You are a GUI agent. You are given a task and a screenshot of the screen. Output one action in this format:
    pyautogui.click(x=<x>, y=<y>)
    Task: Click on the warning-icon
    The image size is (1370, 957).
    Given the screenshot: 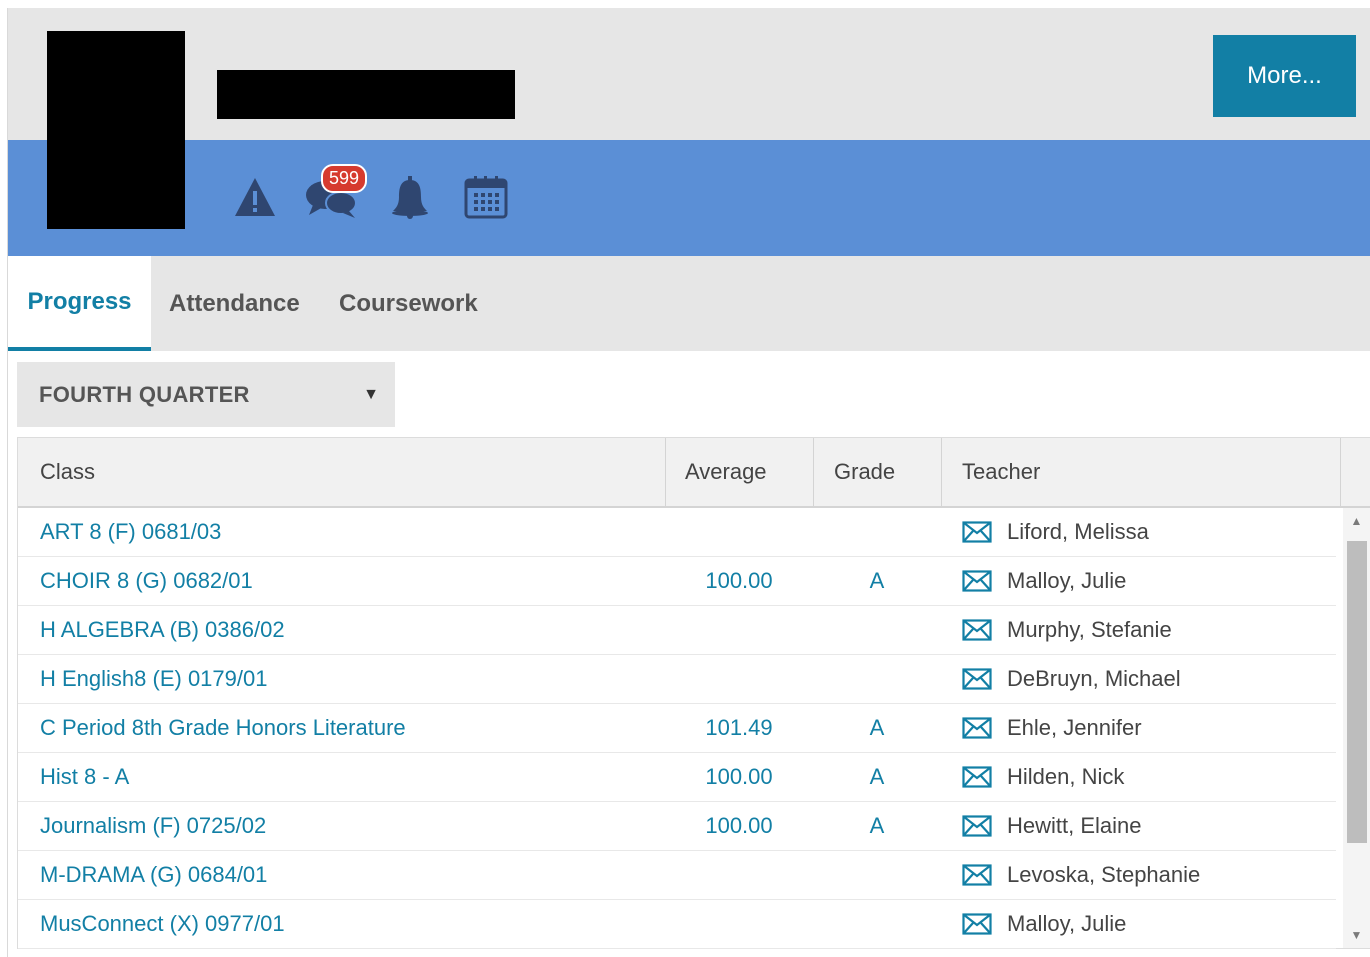 What is the action you would take?
    pyautogui.click(x=255, y=197)
    